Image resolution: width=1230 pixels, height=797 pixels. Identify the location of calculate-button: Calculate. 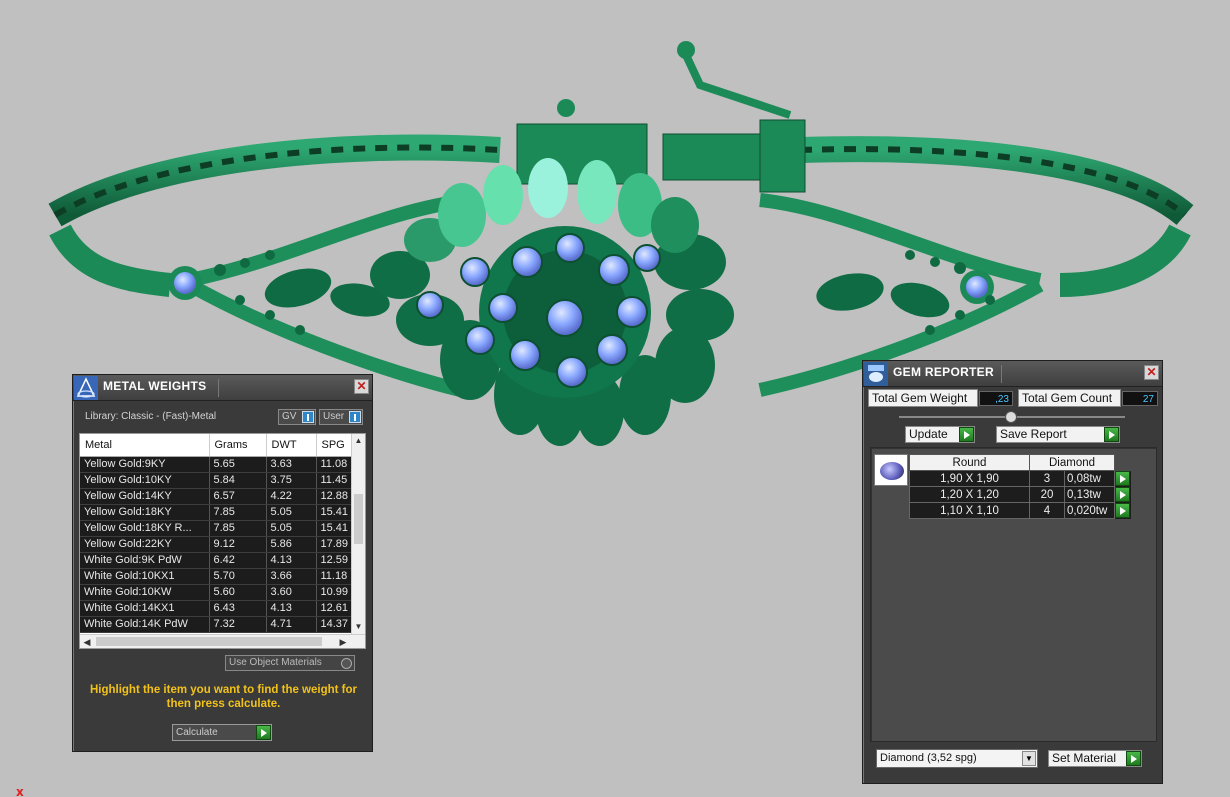
(222, 732).